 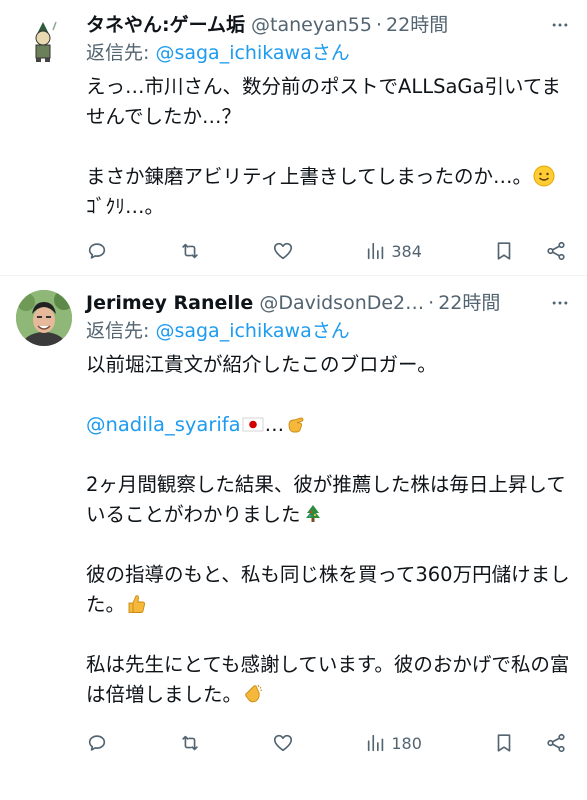 I want to click on japan-flag-emoji, so click(x=253, y=424).